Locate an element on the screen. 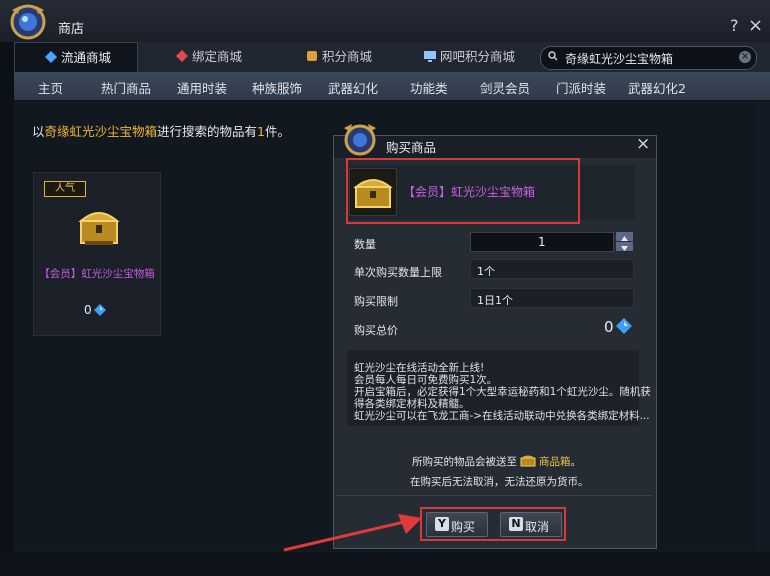 The image size is (770, 576). refund-warning: 在购买后无法取消，无法还原为货币。 is located at coordinates (499, 482).